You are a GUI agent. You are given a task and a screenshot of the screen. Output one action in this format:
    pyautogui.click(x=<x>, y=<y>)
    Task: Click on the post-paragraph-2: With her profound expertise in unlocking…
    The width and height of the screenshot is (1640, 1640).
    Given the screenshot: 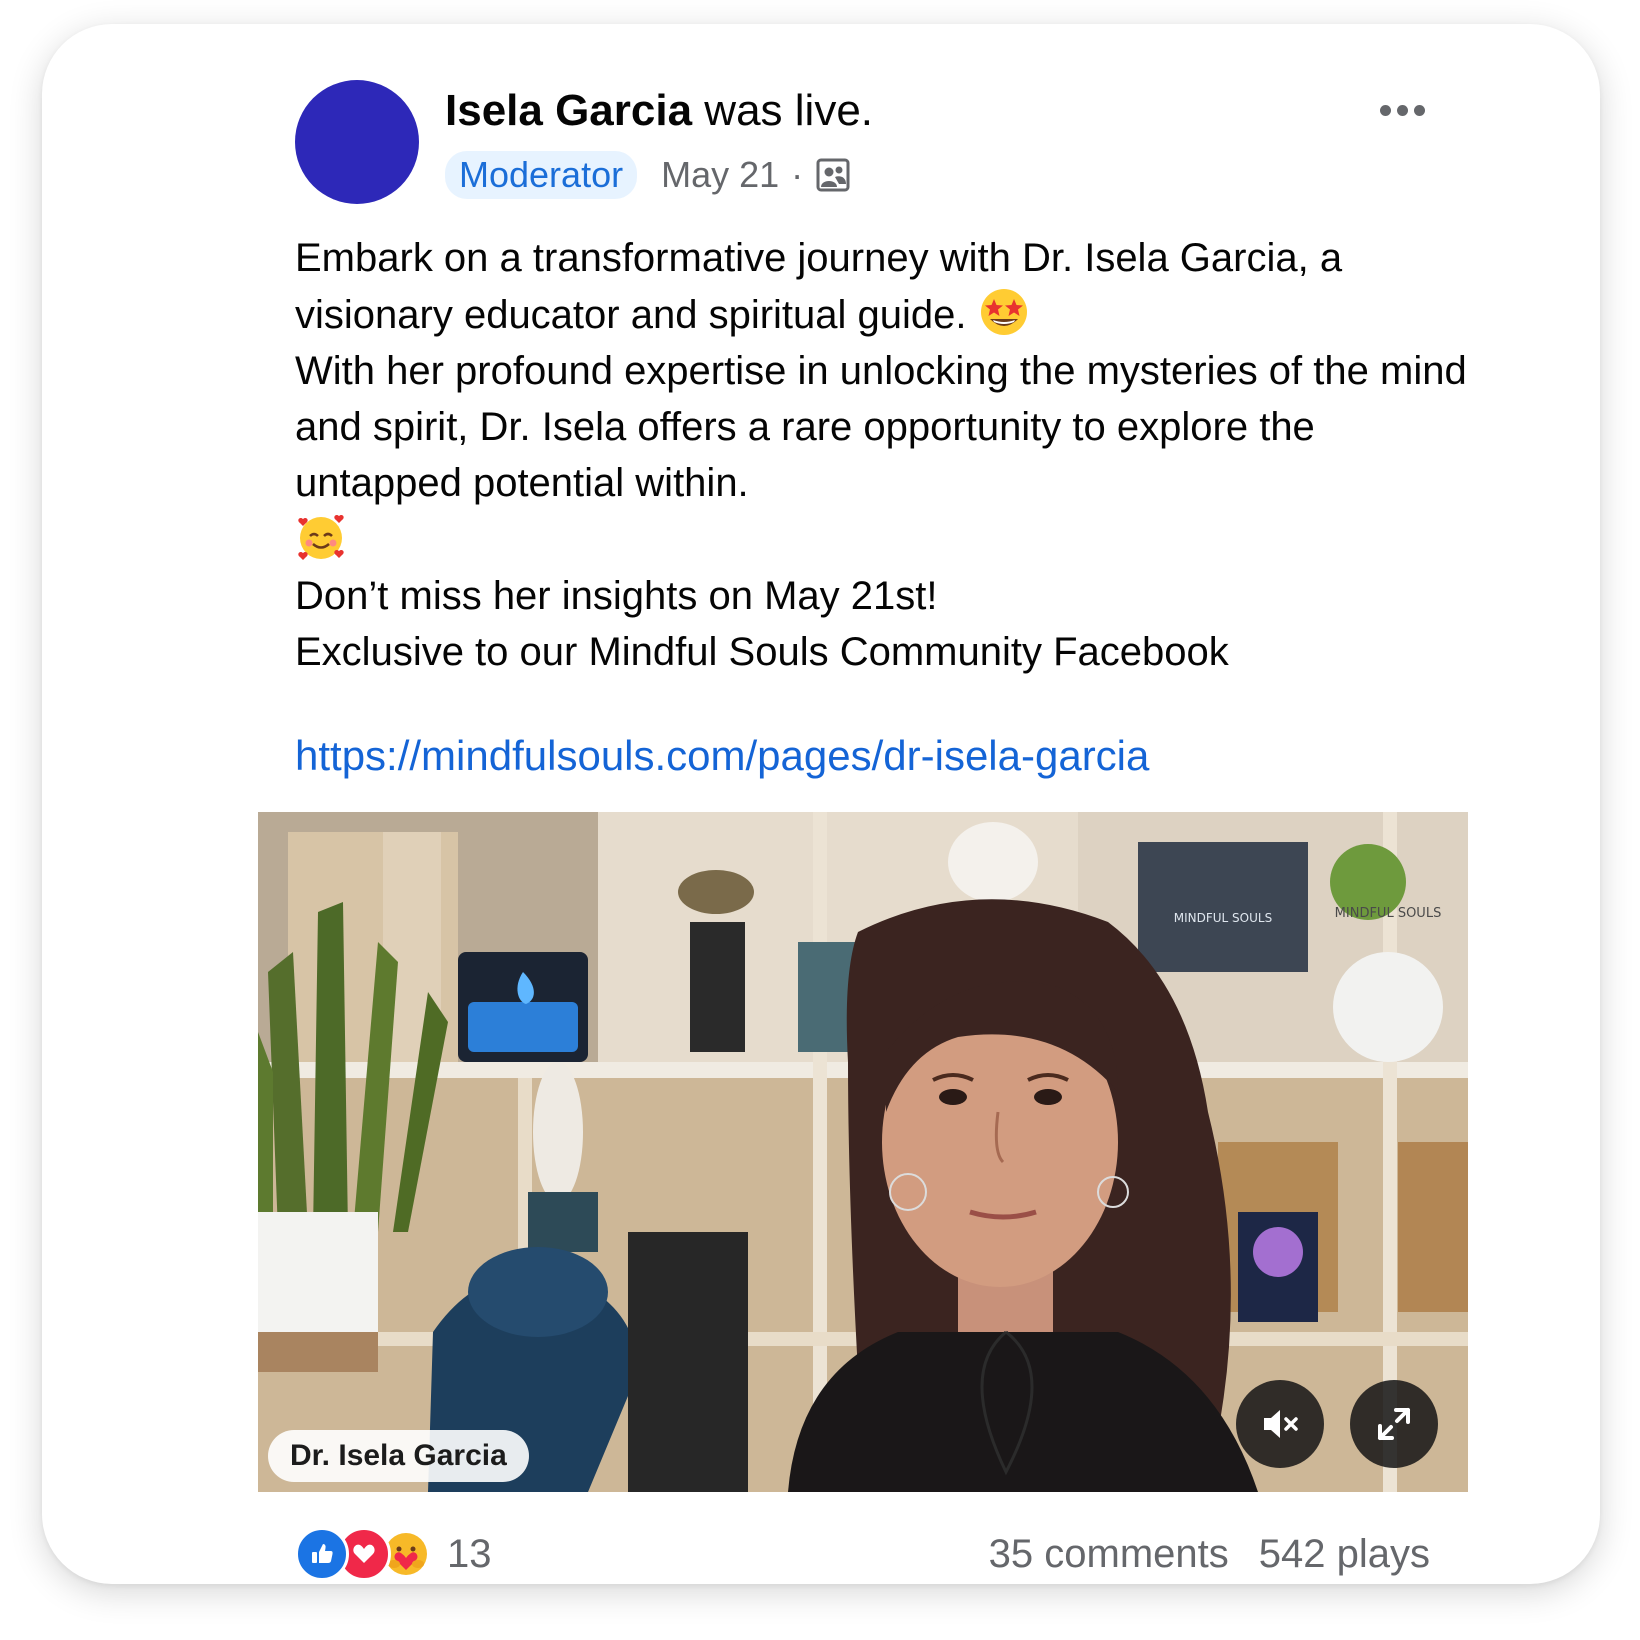 What is the action you would take?
    pyautogui.click(x=885, y=455)
    